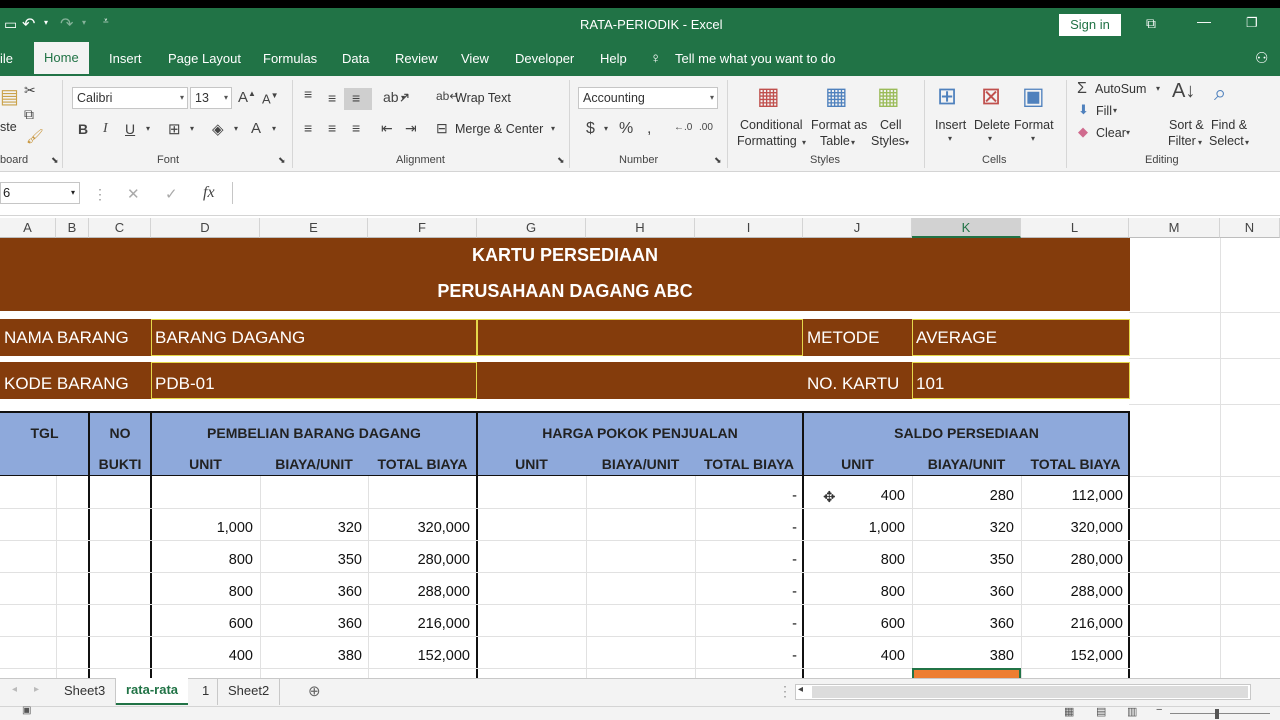 The width and height of the screenshot is (1280, 720). What do you see at coordinates (29, 114) in the screenshot?
I see `copy-icon: ⧉` at bounding box center [29, 114].